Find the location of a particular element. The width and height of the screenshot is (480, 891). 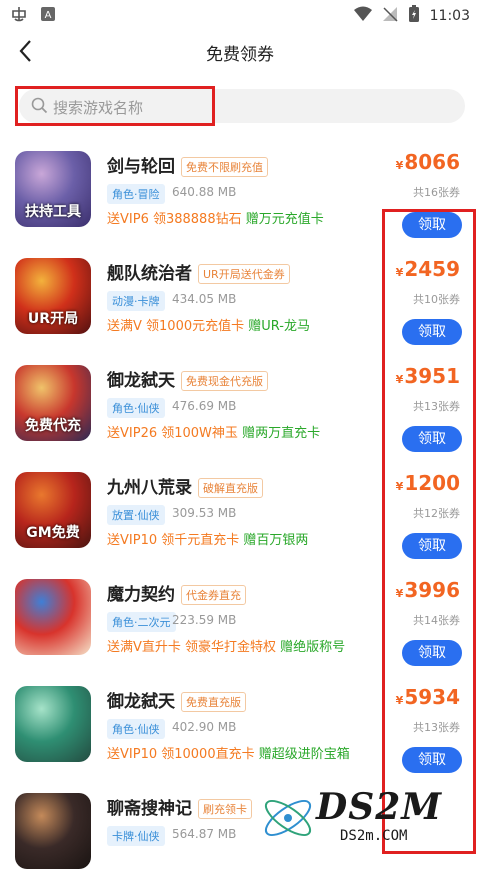

coupon-value: ¥8066 is located at coordinates (428, 162).